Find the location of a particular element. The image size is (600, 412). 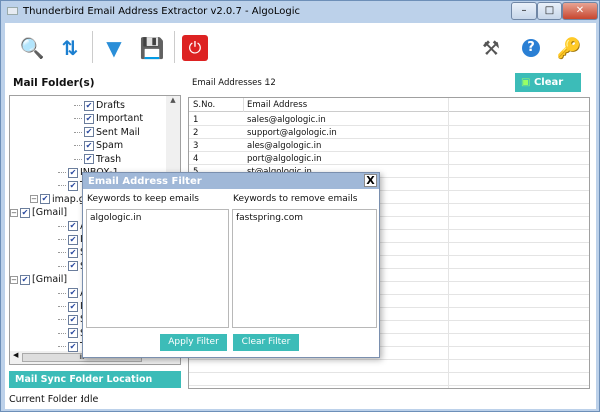

table-row: 1 sales@algologic.in is located at coordinates (389, 119).